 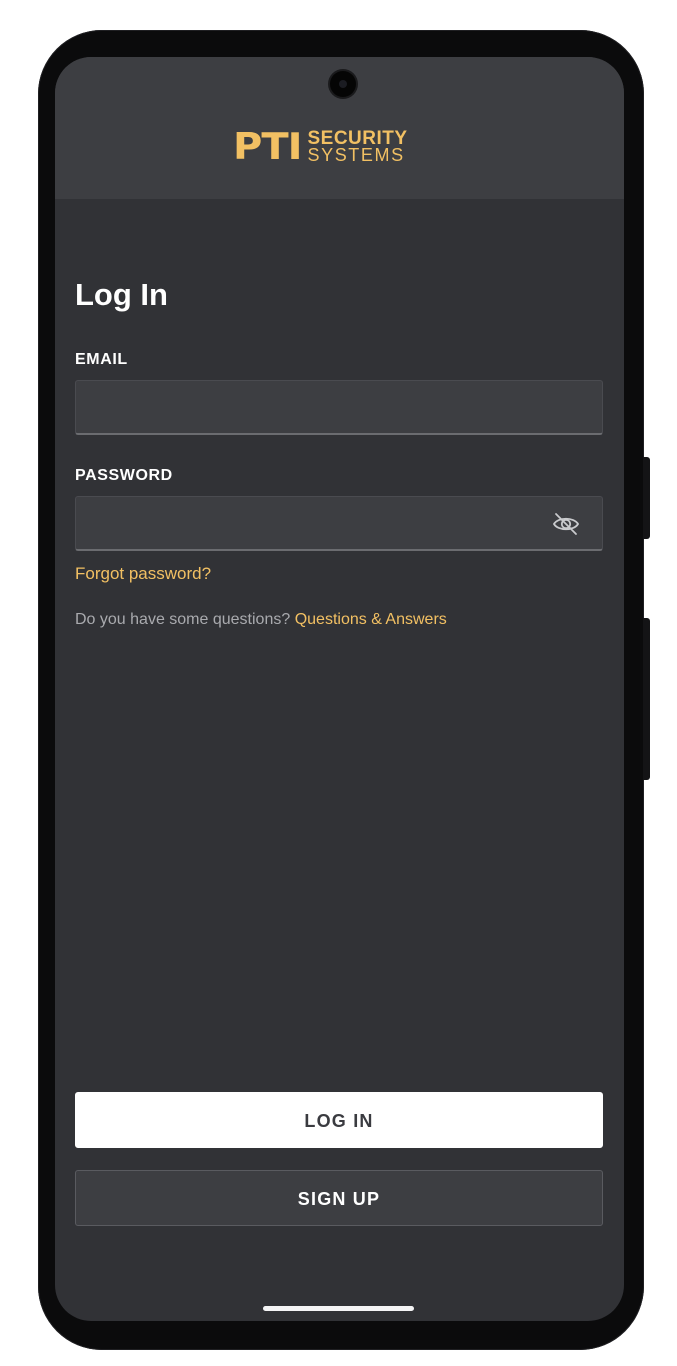 I want to click on password-field, so click(x=339, y=523).